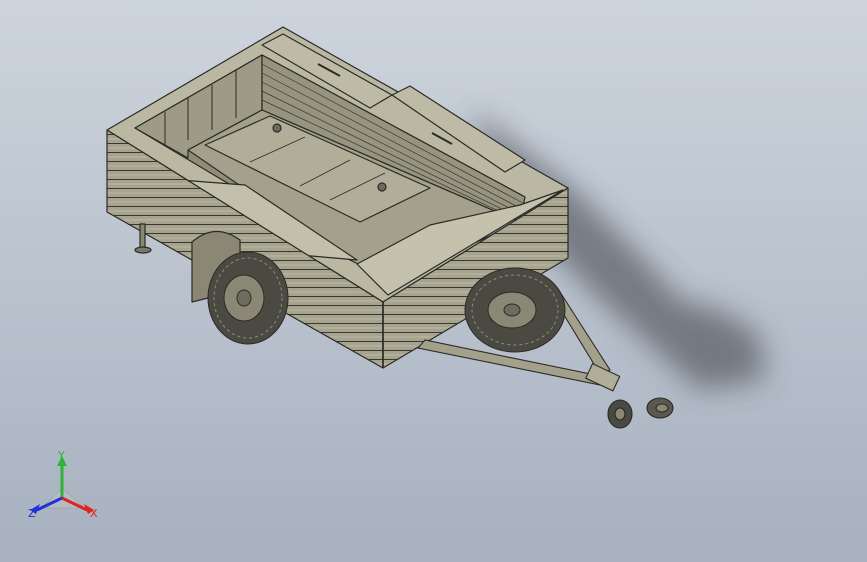  I want to click on triad-x-label: X, so click(94, 513).